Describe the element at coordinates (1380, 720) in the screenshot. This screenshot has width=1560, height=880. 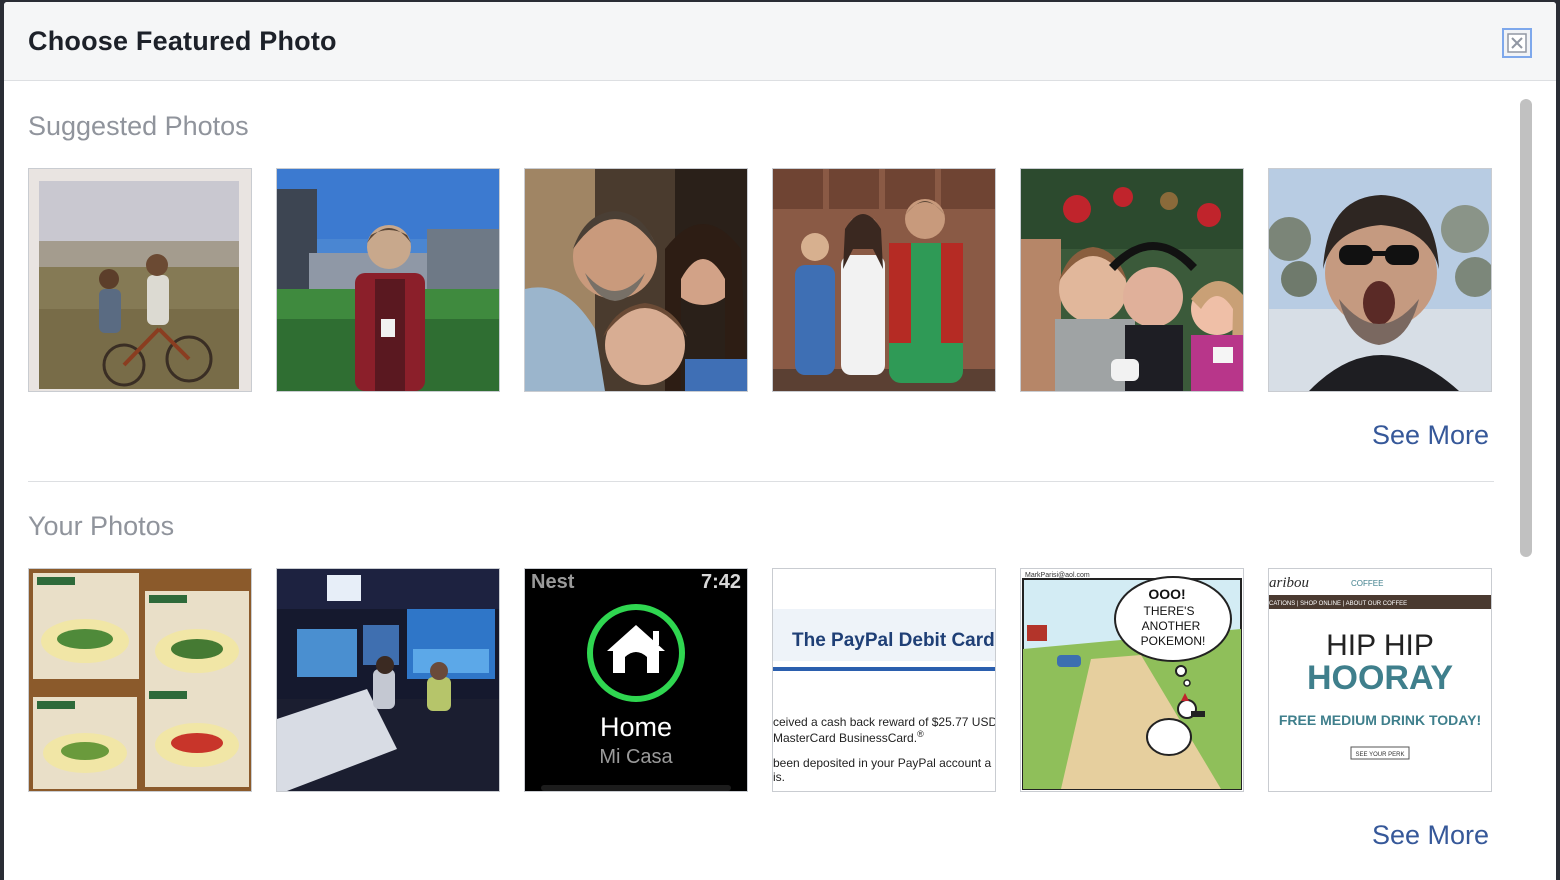
I see `caribou-line-3: FREE MEDIUM DRINK TODAY!` at that location.